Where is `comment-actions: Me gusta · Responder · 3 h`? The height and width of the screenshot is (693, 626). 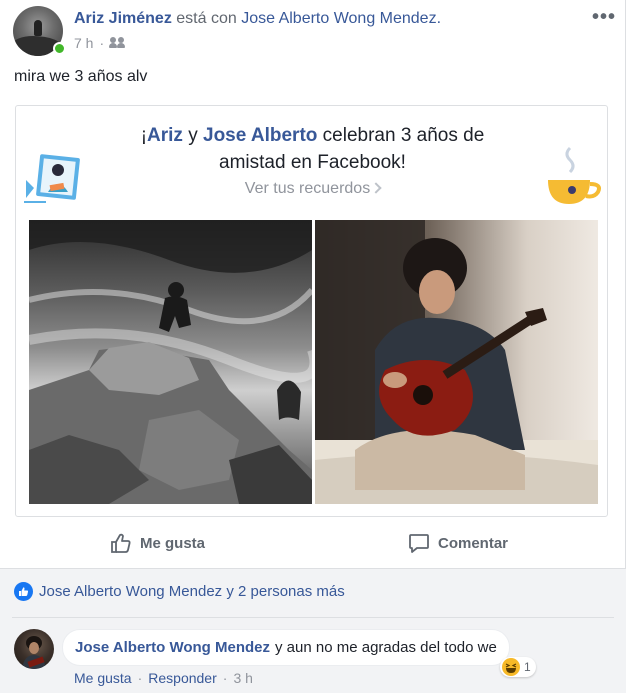
comment-actions: Me gusta · Responder · 3 h is located at coordinates (163, 678).